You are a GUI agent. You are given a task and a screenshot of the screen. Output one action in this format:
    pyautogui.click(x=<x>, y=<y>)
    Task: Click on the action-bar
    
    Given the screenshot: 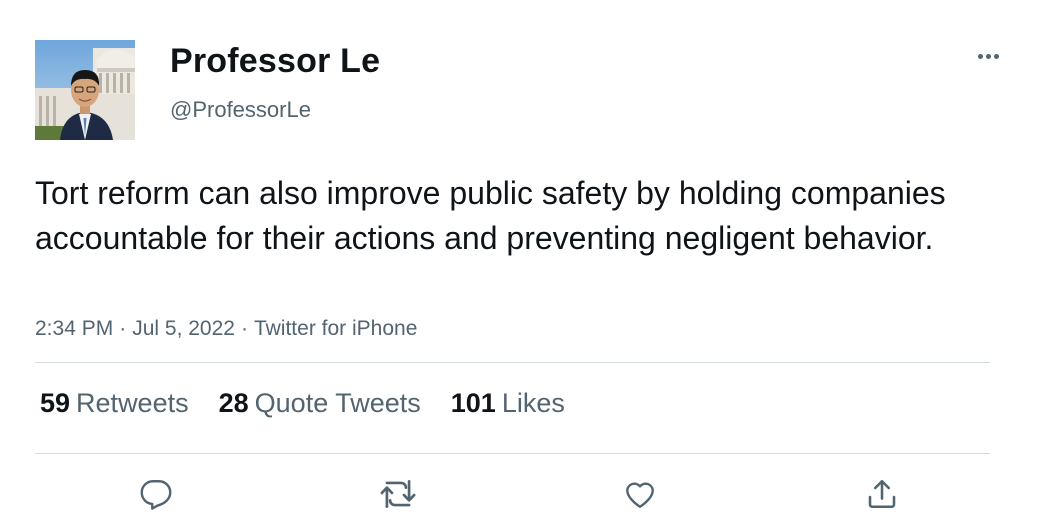 What is the action you would take?
    pyautogui.click(x=525, y=495)
    